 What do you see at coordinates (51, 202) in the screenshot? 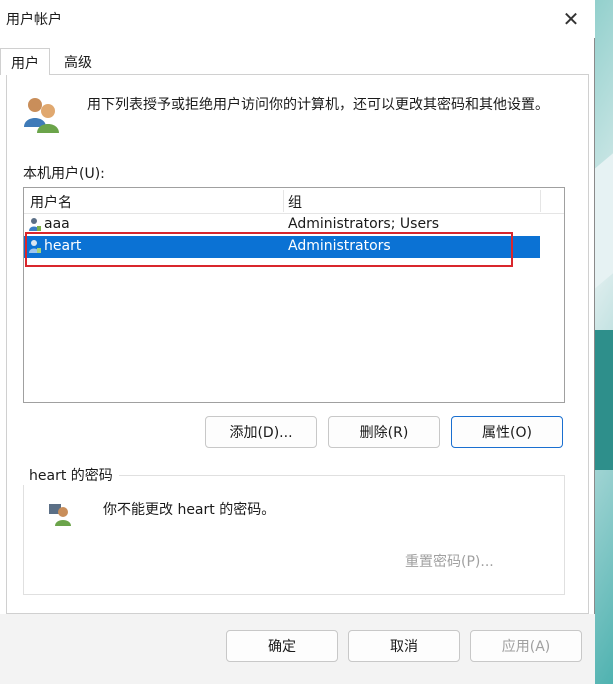
I see `column-header-username: 用户名` at bounding box center [51, 202].